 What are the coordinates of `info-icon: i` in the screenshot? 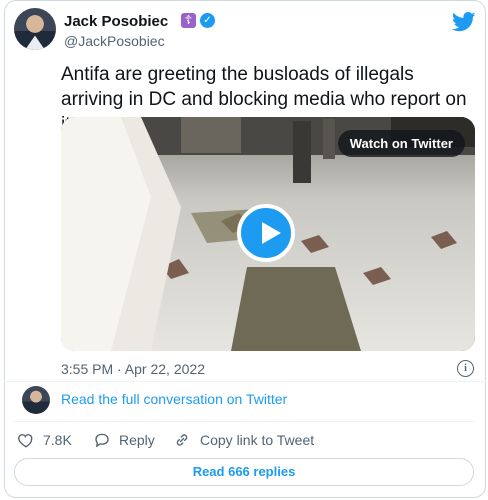 It's located at (465, 368).